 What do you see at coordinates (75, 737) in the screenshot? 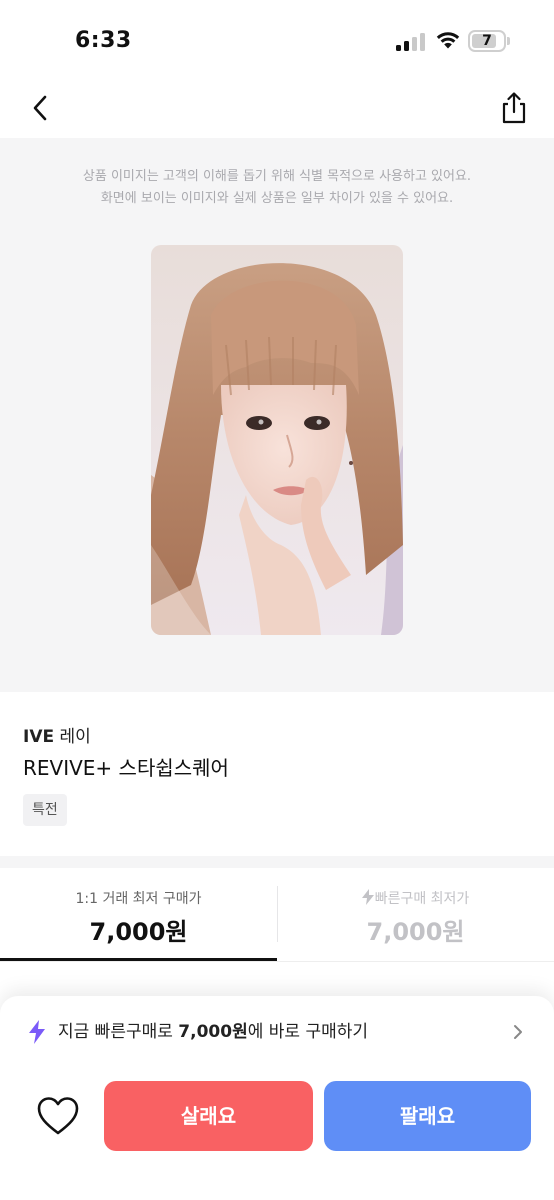
I see `member-name: 레이` at bounding box center [75, 737].